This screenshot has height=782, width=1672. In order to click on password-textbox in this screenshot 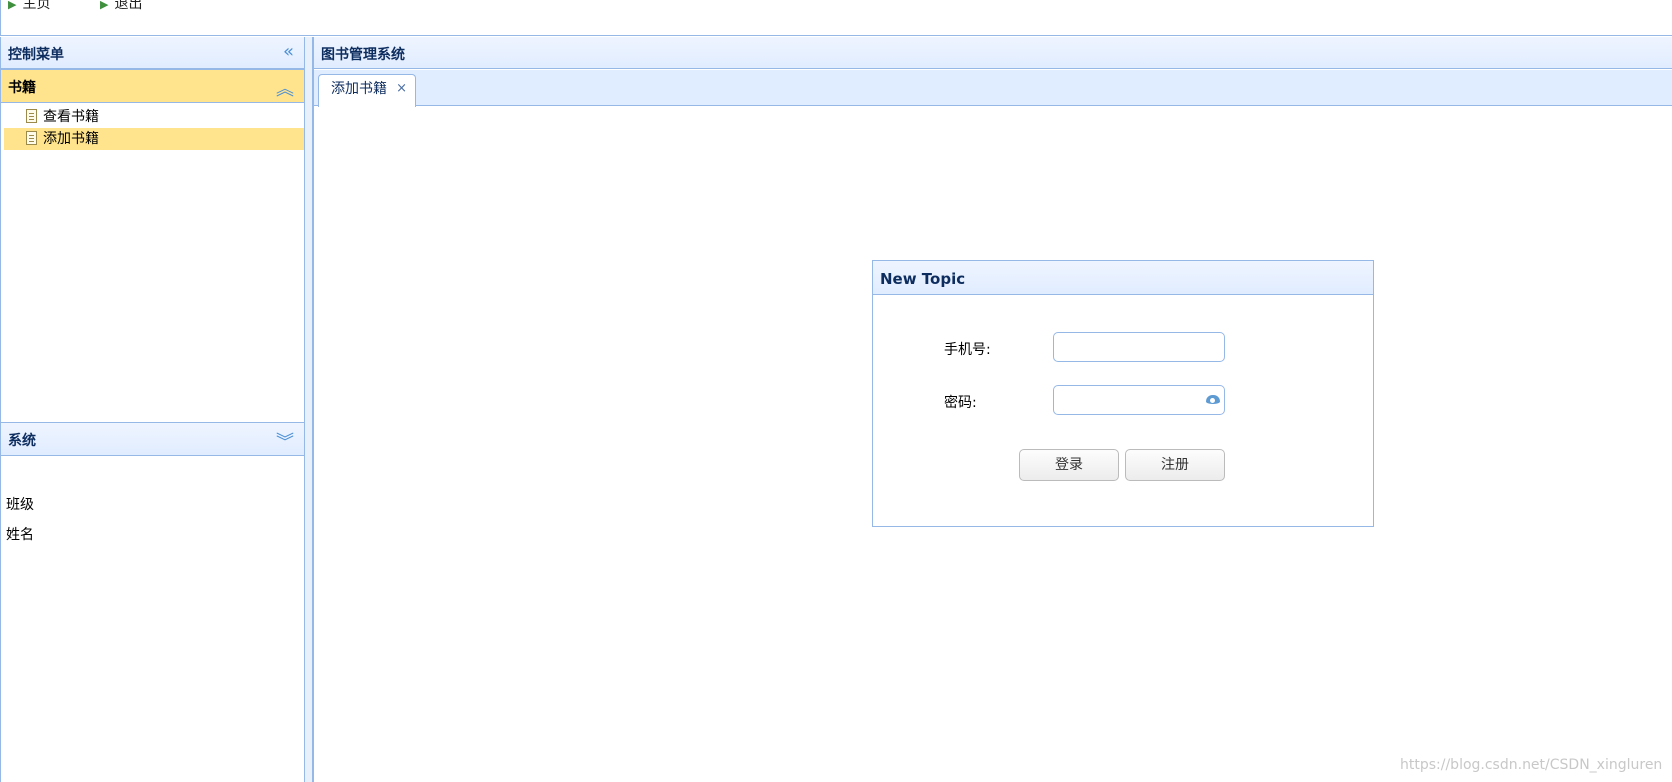, I will do `click(1139, 400)`.